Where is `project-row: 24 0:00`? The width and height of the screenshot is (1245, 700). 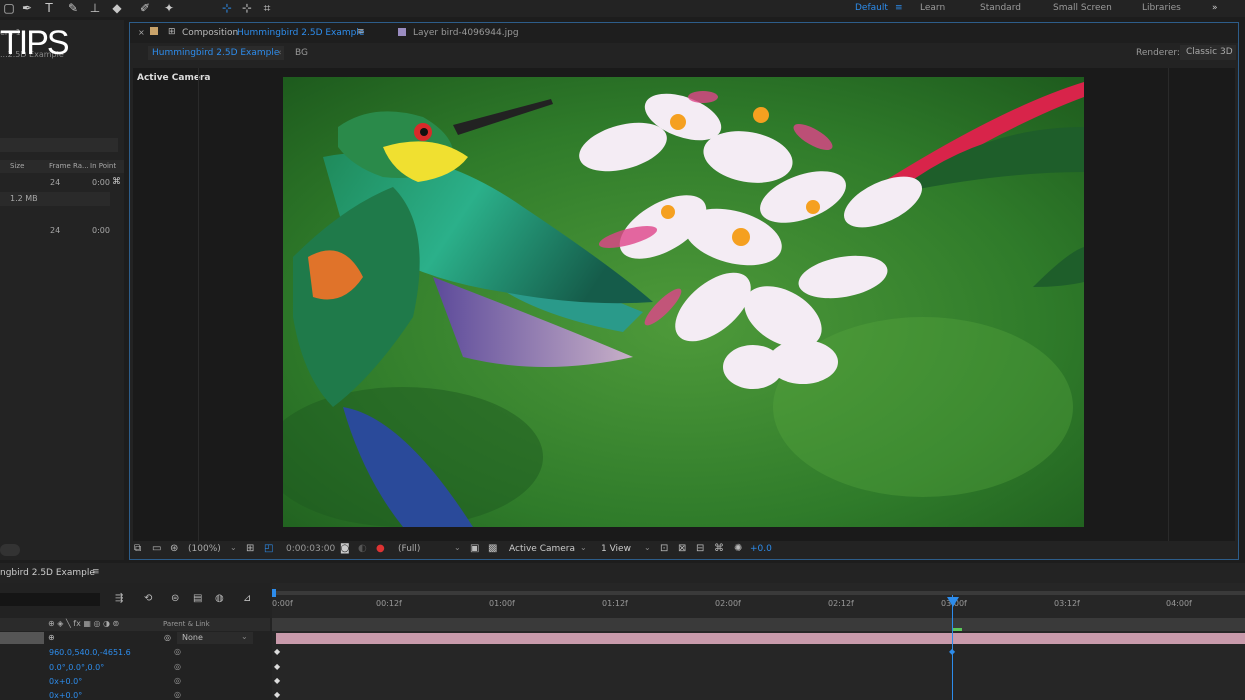
project-row: 24 0:00 is located at coordinates (62, 231).